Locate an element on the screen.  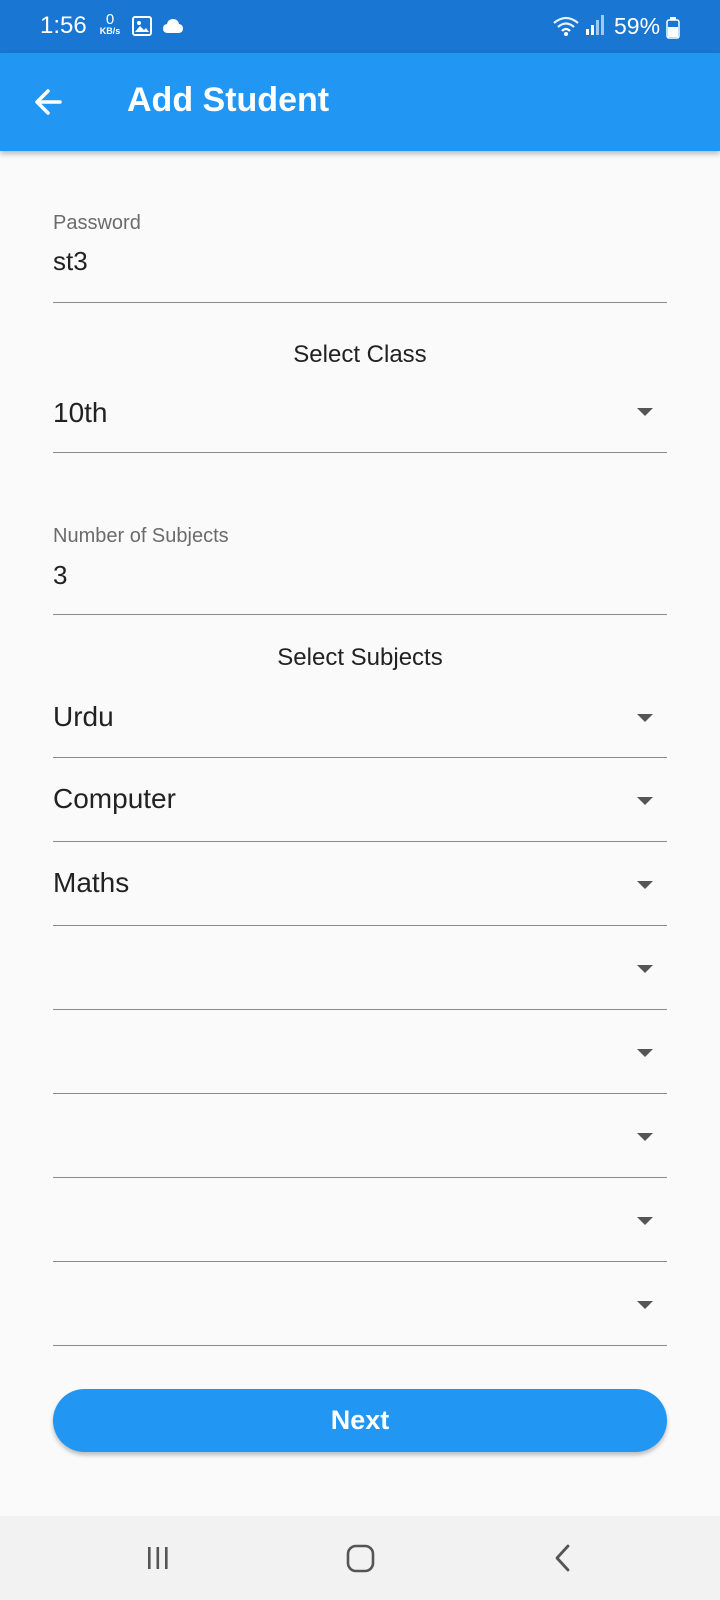
password-field: Password st3 is located at coordinates (360, 254).